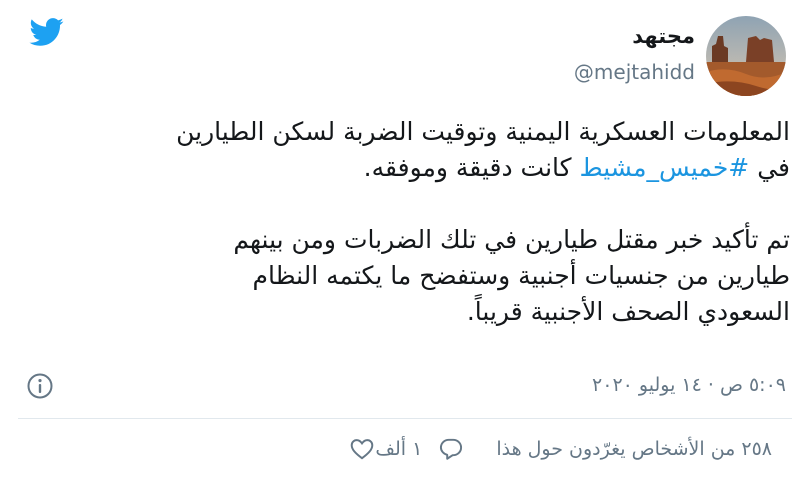 The width and height of the screenshot is (810, 481). What do you see at coordinates (362, 449) in the screenshot?
I see `heart-icon` at bounding box center [362, 449].